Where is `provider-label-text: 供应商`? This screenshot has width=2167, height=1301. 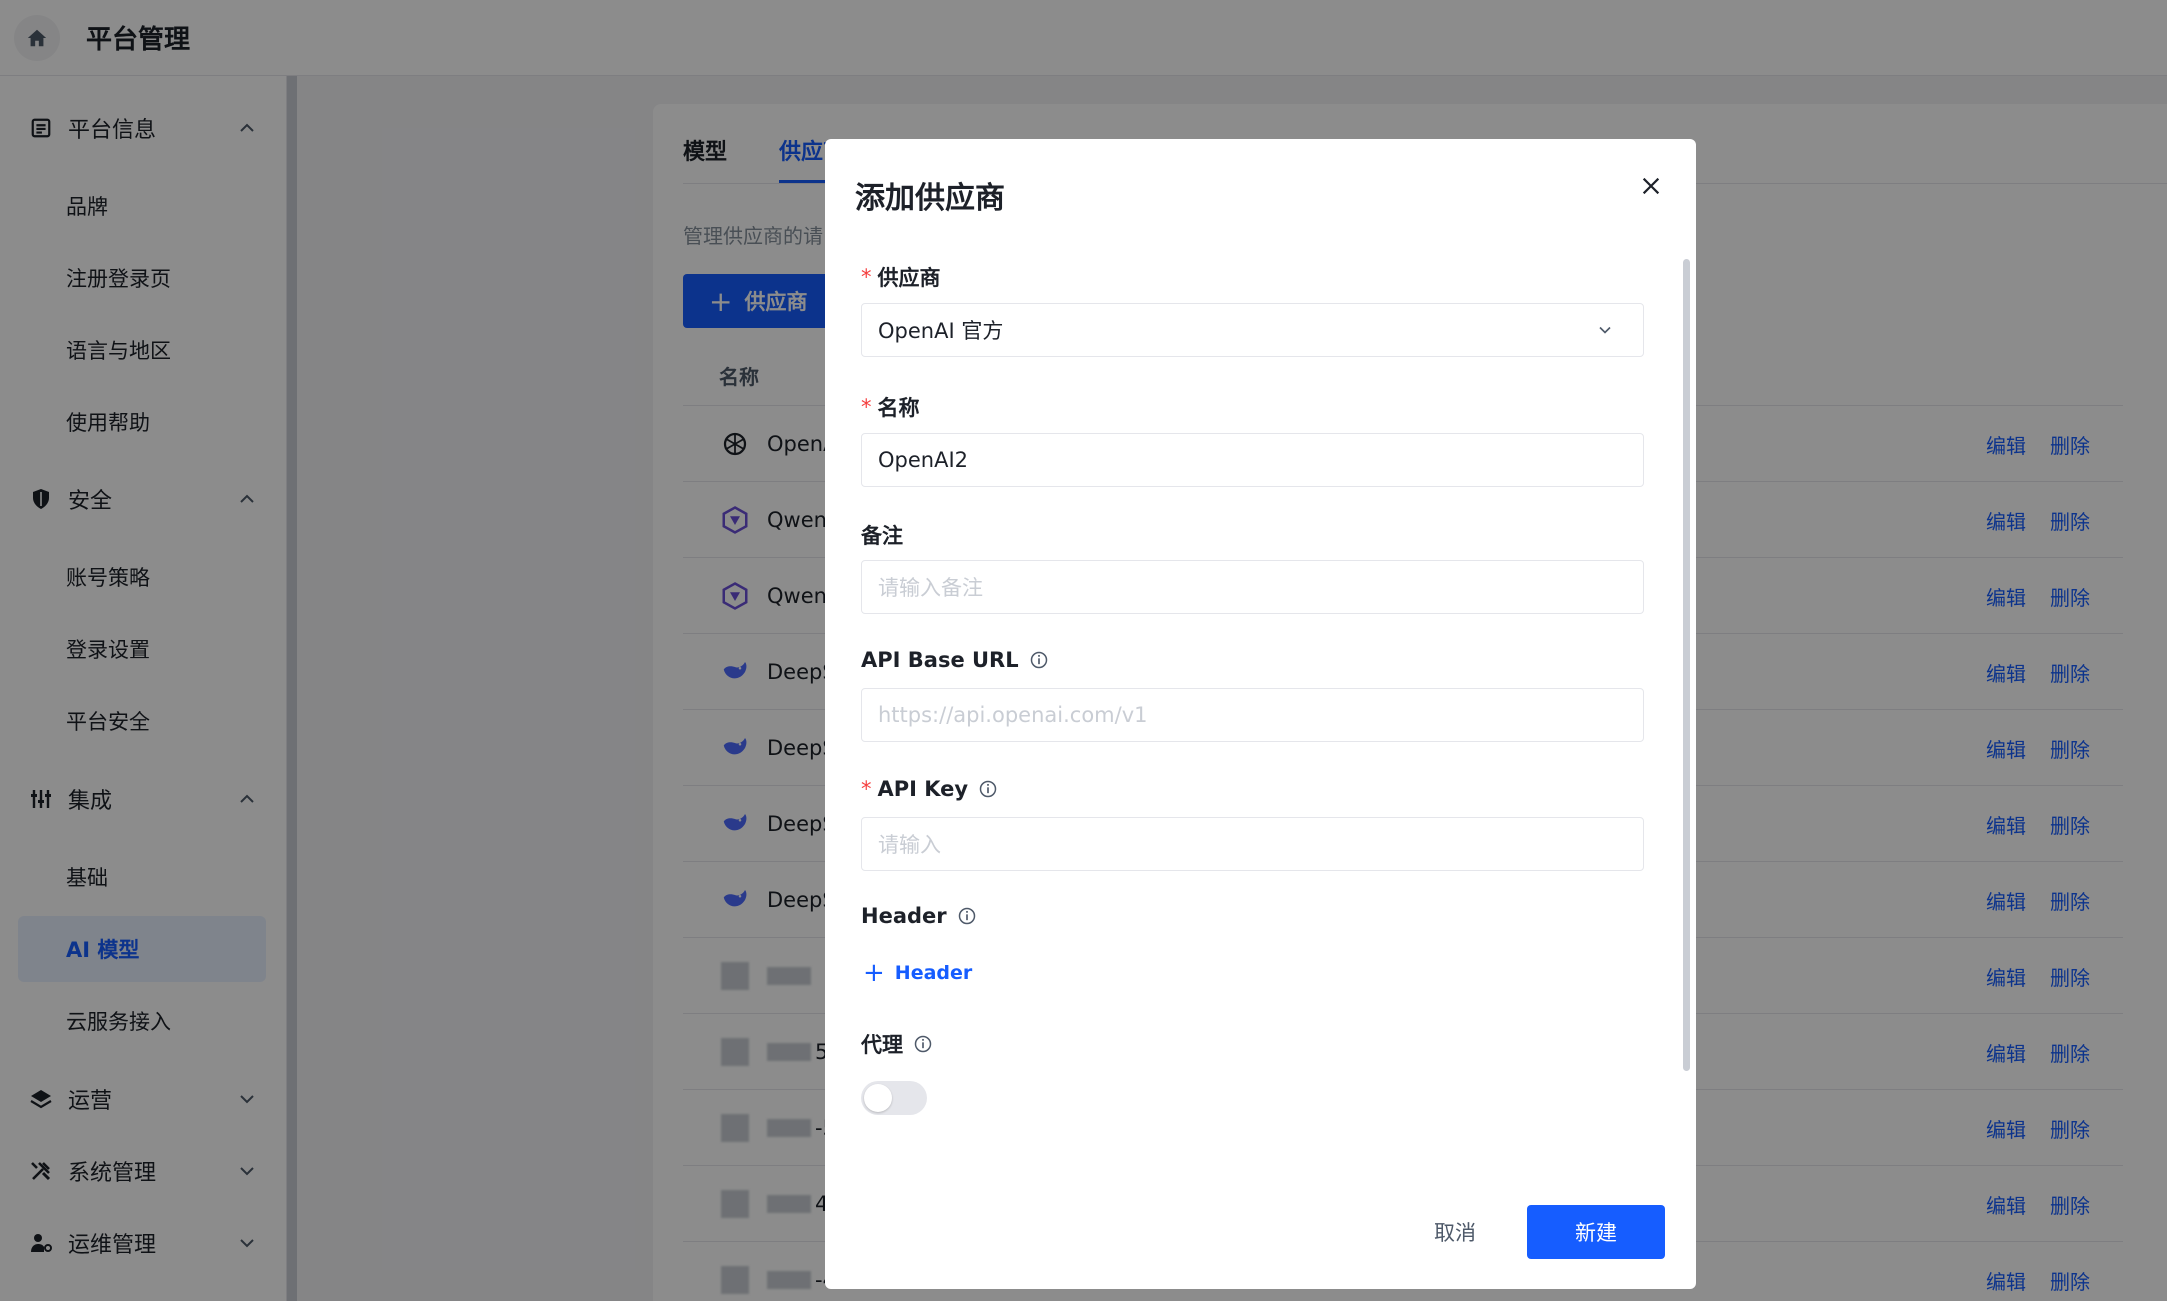 provider-label-text: 供应商 is located at coordinates (909, 278).